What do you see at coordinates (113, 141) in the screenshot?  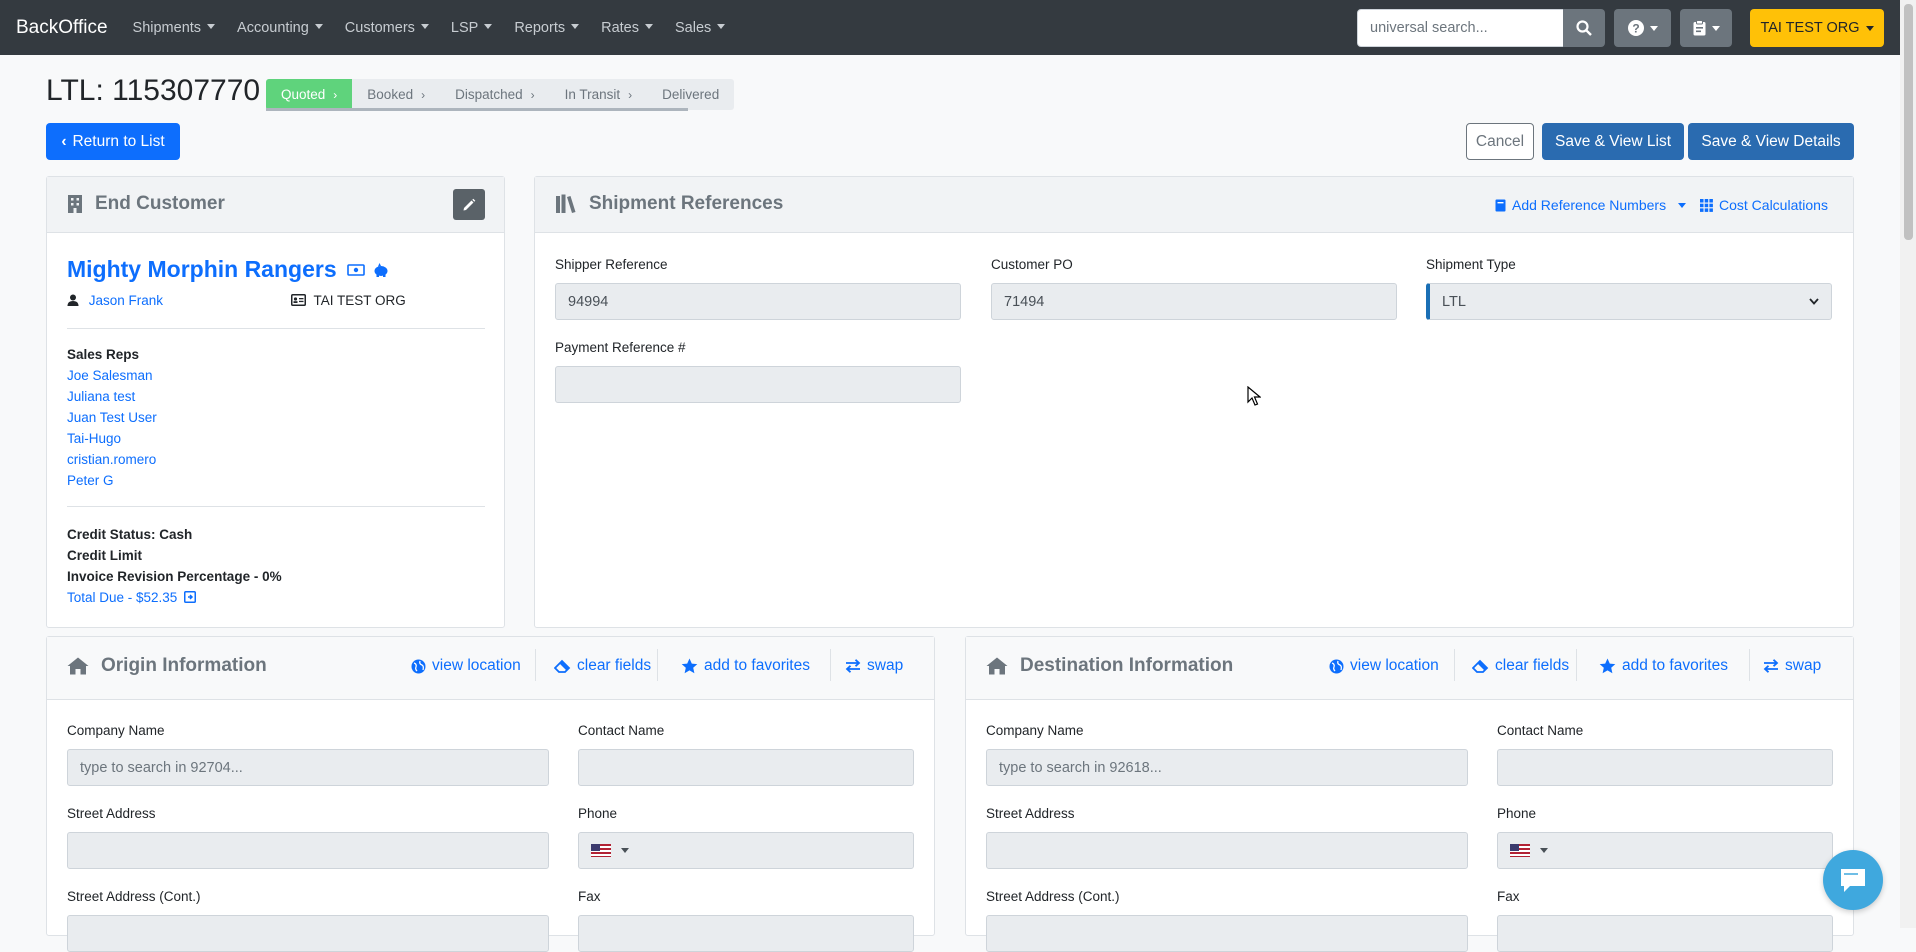 I see `return-to-list-button: ‹ Return to List` at bounding box center [113, 141].